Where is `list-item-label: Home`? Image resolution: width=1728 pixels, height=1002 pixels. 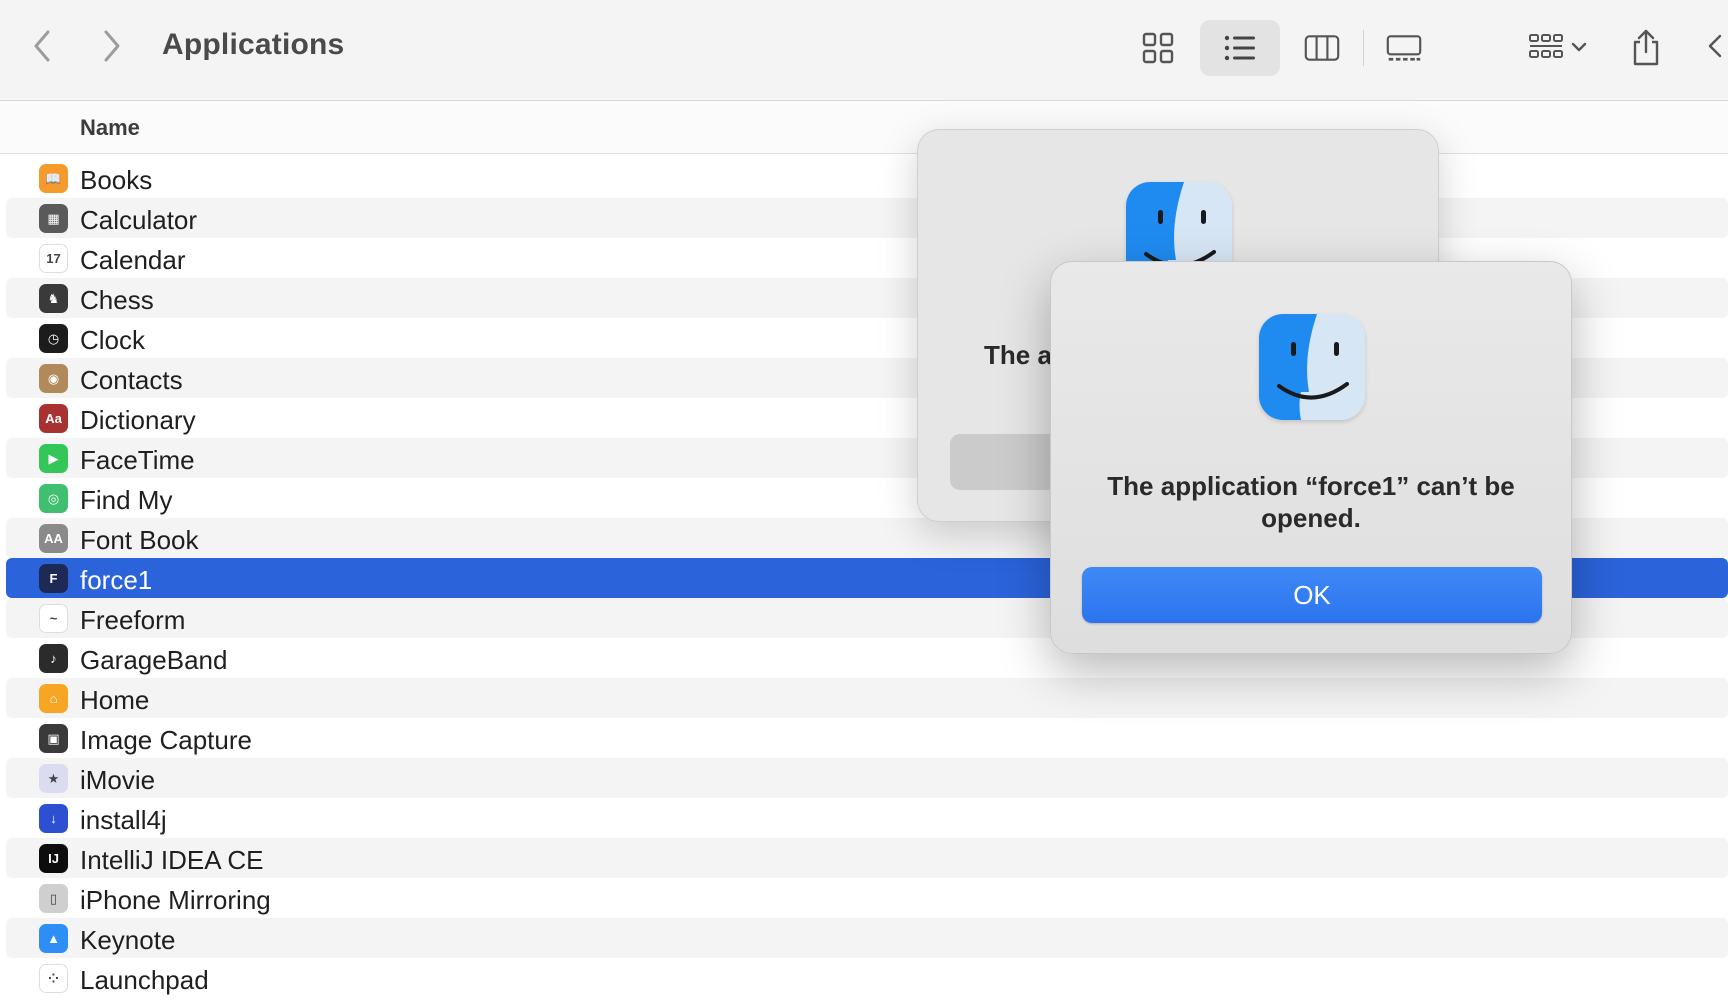 list-item-label: Home is located at coordinates (115, 700).